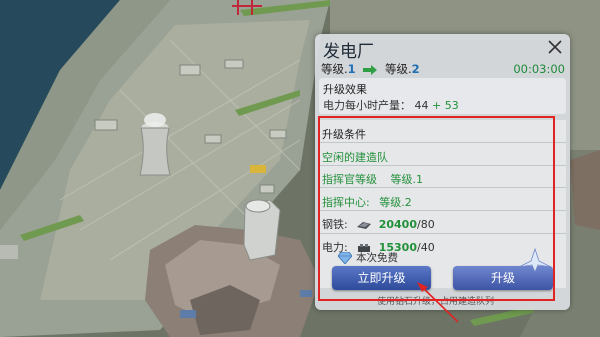 The image size is (600, 337). What do you see at coordinates (346, 202) in the screenshot?
I see `center-label: 指挥中心:` at bounding box center [346, 202].